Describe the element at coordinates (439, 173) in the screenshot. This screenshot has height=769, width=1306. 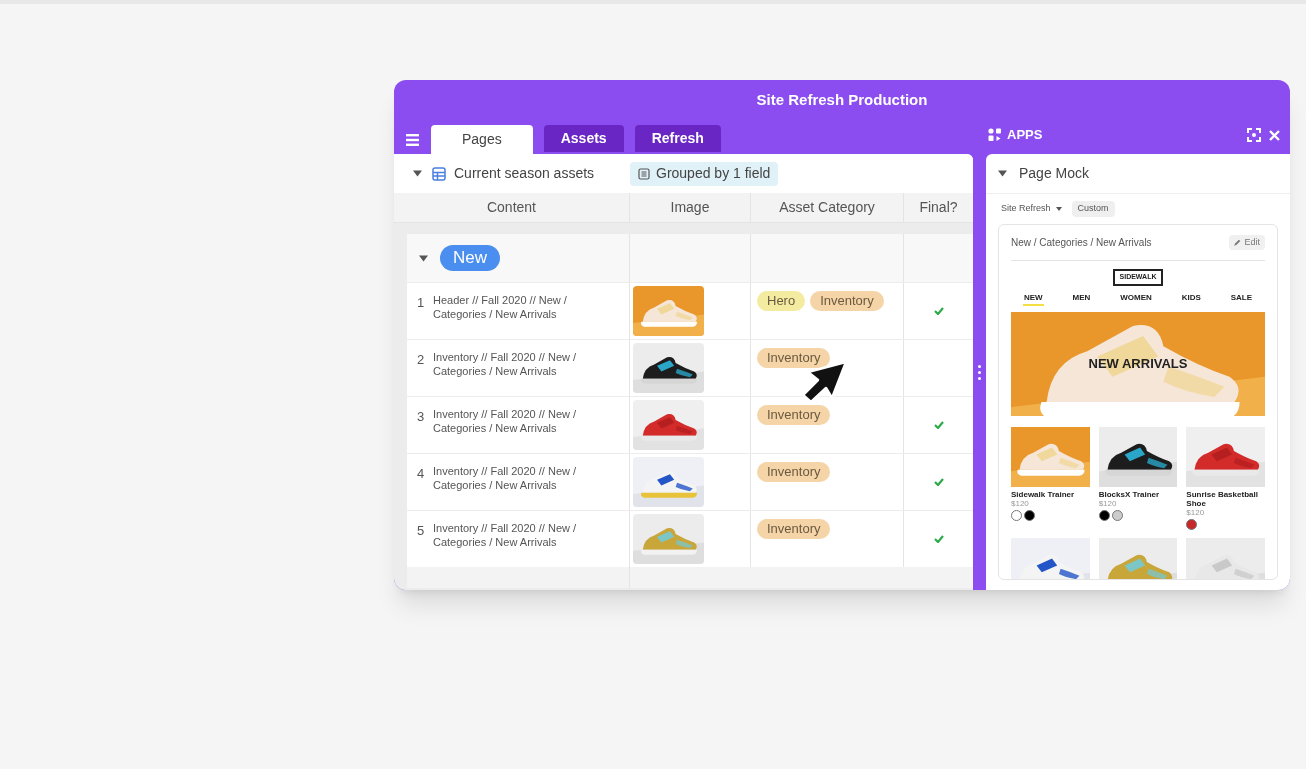
I see `grid-icon` at that location.